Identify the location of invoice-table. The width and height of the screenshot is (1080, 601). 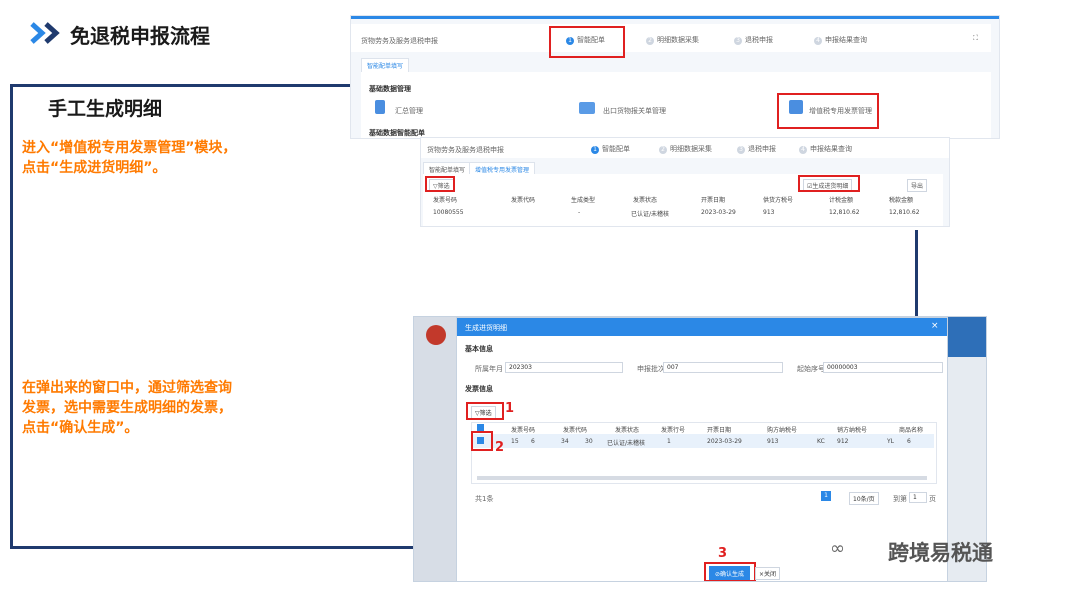
(704, 453).